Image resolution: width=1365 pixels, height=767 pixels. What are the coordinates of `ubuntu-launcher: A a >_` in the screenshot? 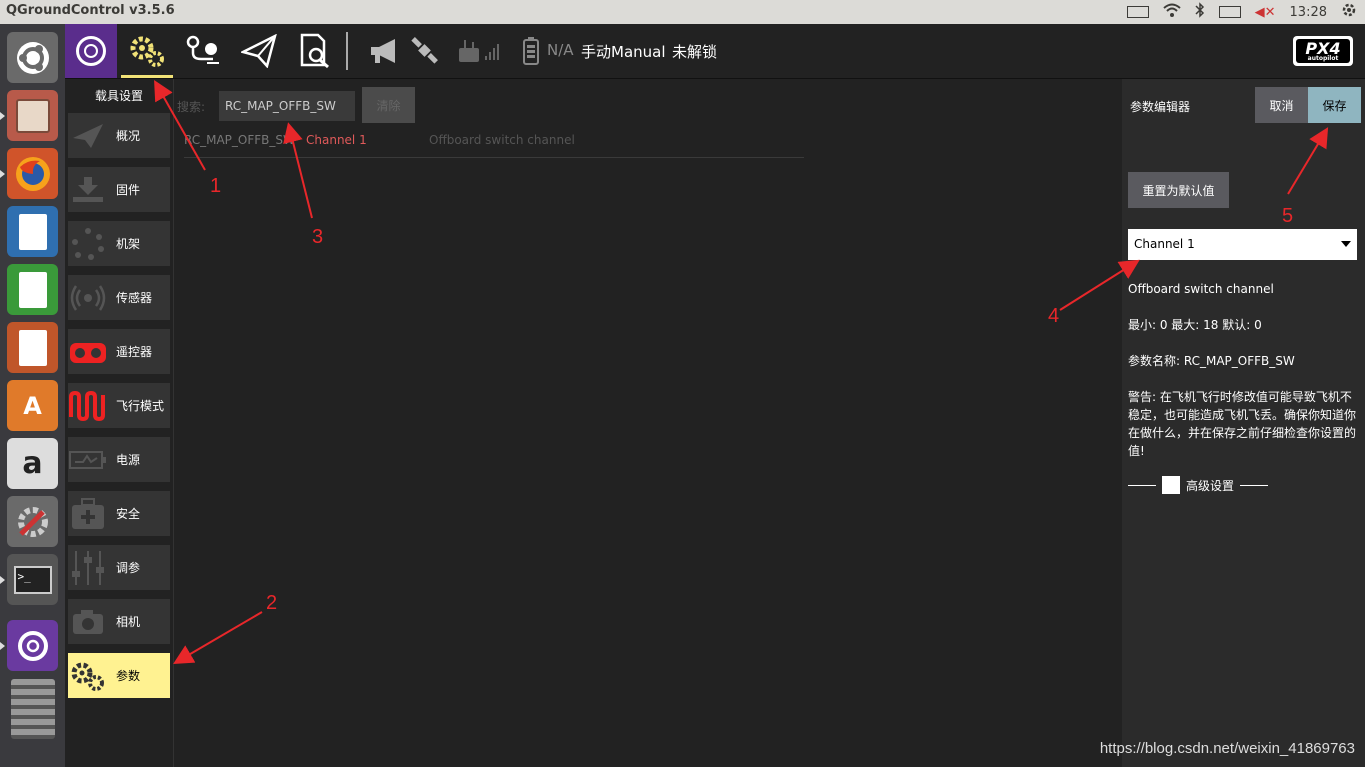 It's located at (33, 395).